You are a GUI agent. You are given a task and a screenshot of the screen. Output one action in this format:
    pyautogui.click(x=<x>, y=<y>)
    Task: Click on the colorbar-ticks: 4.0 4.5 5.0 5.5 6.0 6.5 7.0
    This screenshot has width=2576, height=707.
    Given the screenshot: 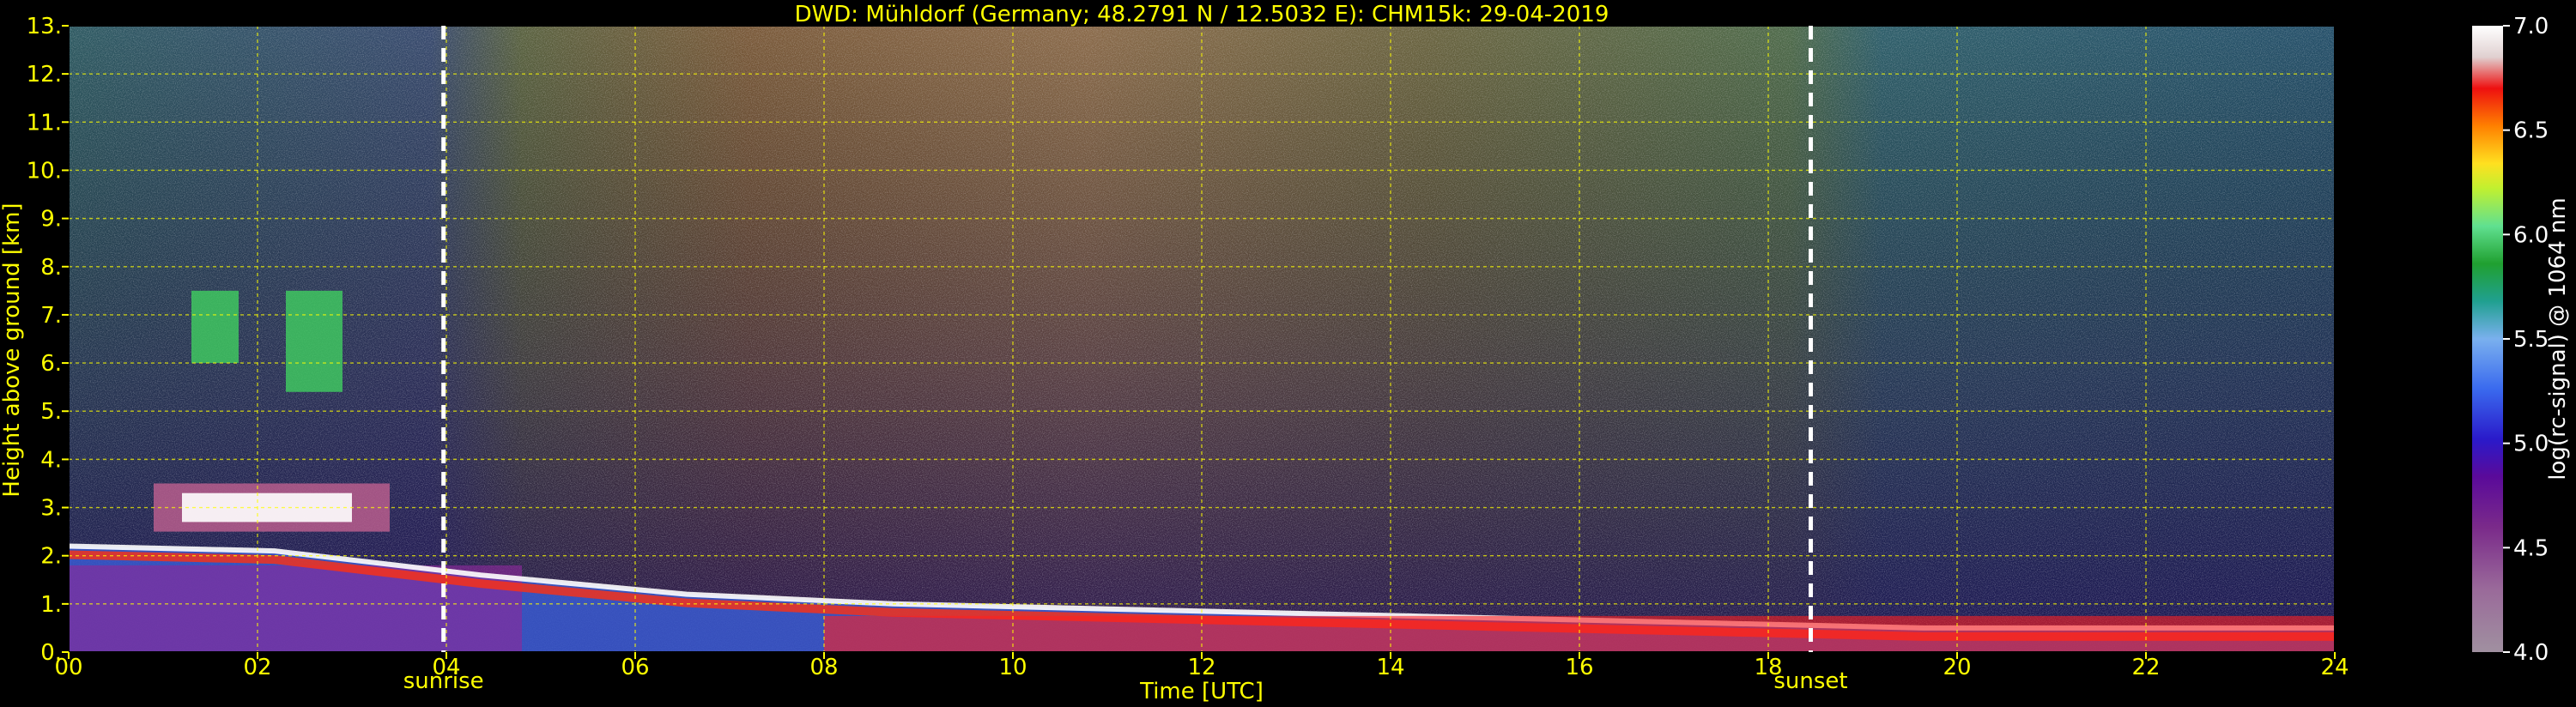 What is the action you would take?
    pyautogui.click(x=2526, y=340)
    